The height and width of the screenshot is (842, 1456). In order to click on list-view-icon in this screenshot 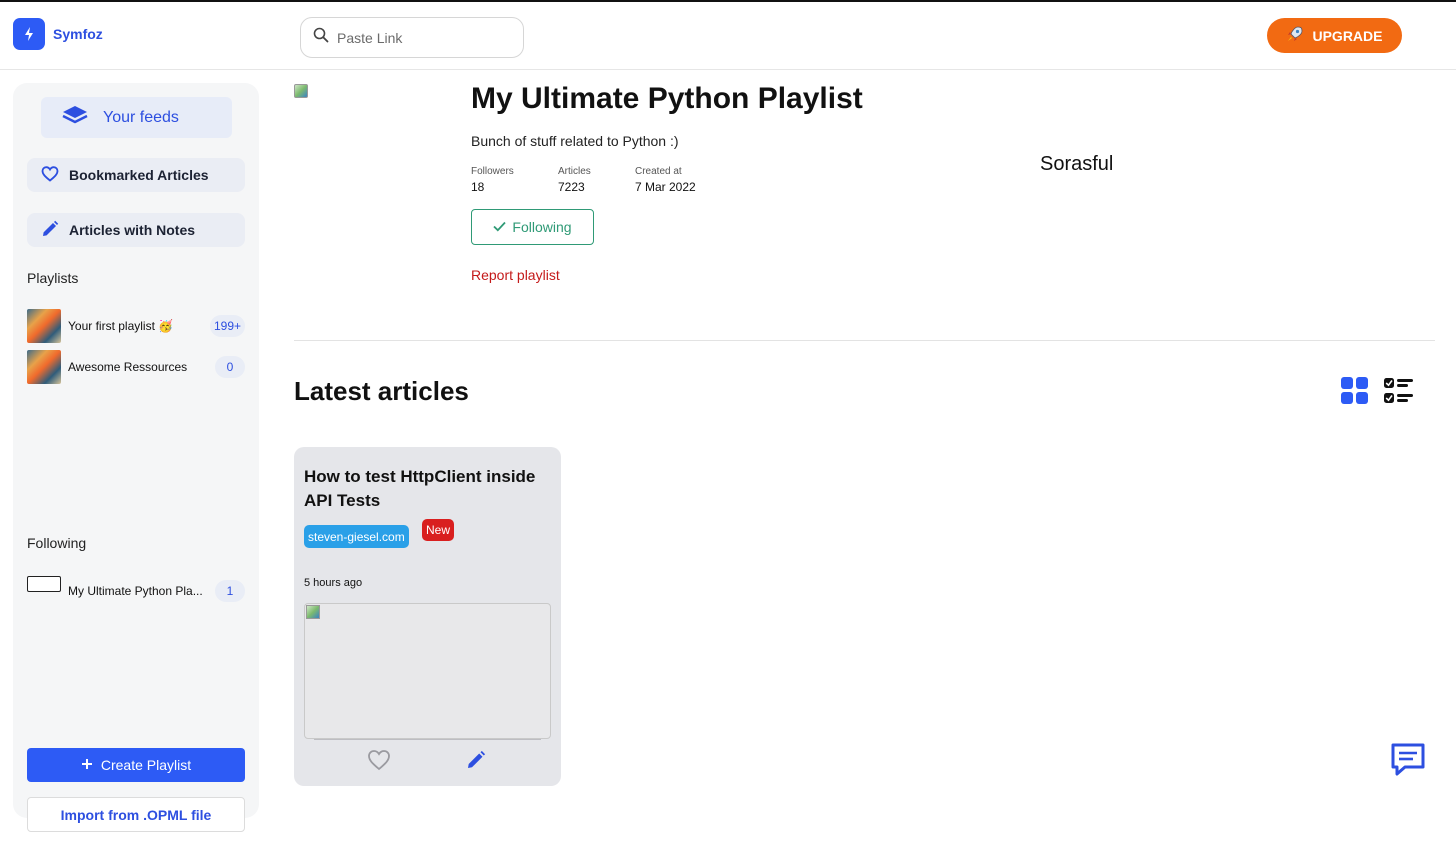, I will do `click(1399, 391)`.